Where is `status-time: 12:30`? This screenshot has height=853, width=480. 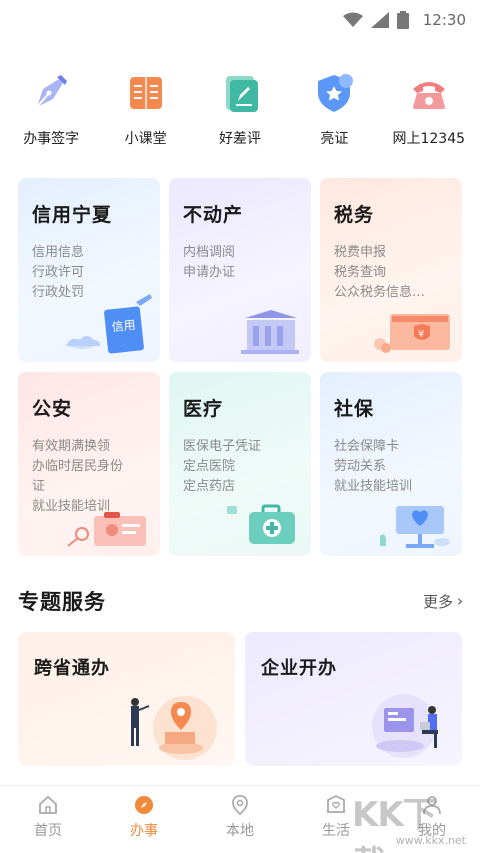
status-time: 12:30 is located at coordinates (444, 20).